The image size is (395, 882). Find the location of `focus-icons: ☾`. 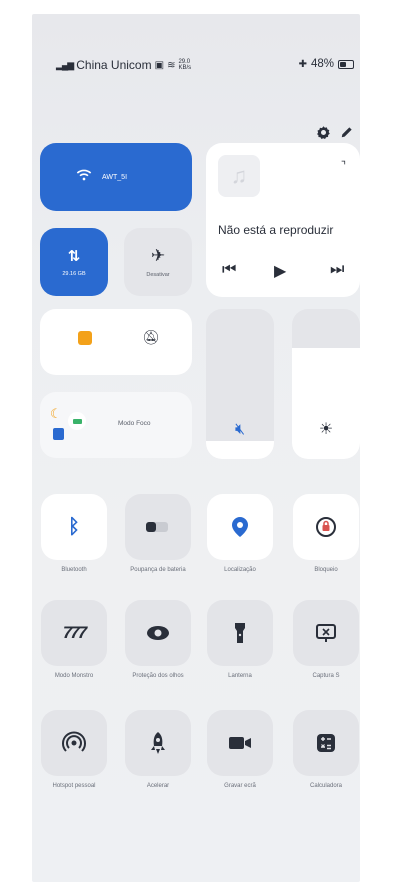

focus-icons: ☾ is located at coordinates (74, 426).